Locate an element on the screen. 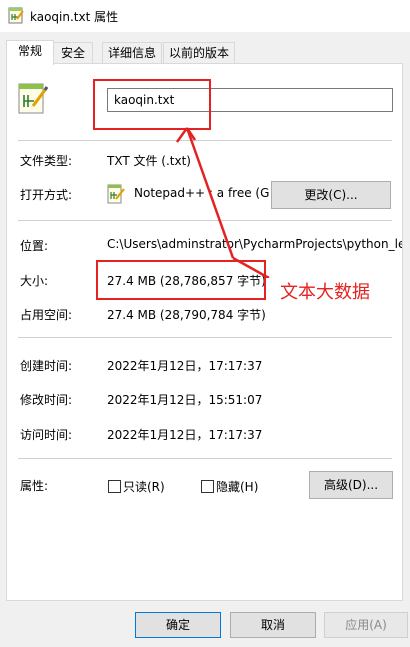 The image size is (410, 647). created-value: 2022年1月12日，17:17:37 is located at coordinates (185, 366).